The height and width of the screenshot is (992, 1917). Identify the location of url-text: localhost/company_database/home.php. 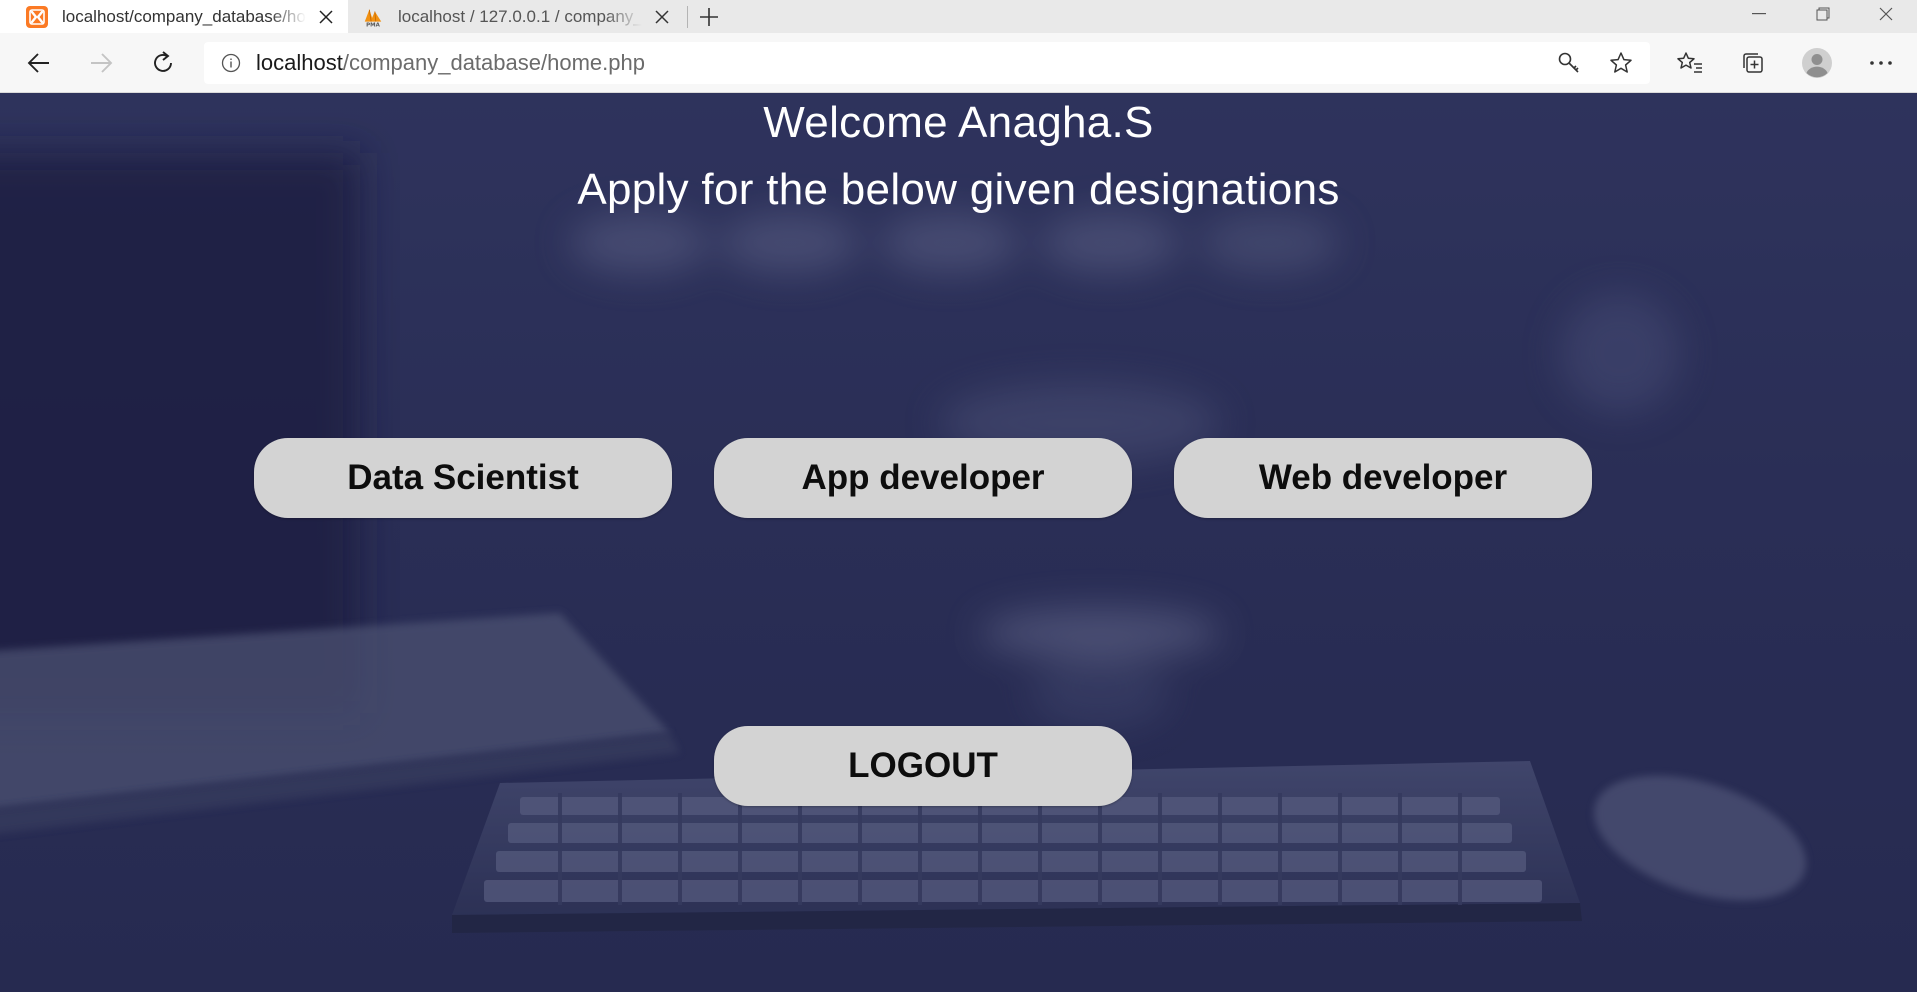
(450, 63).